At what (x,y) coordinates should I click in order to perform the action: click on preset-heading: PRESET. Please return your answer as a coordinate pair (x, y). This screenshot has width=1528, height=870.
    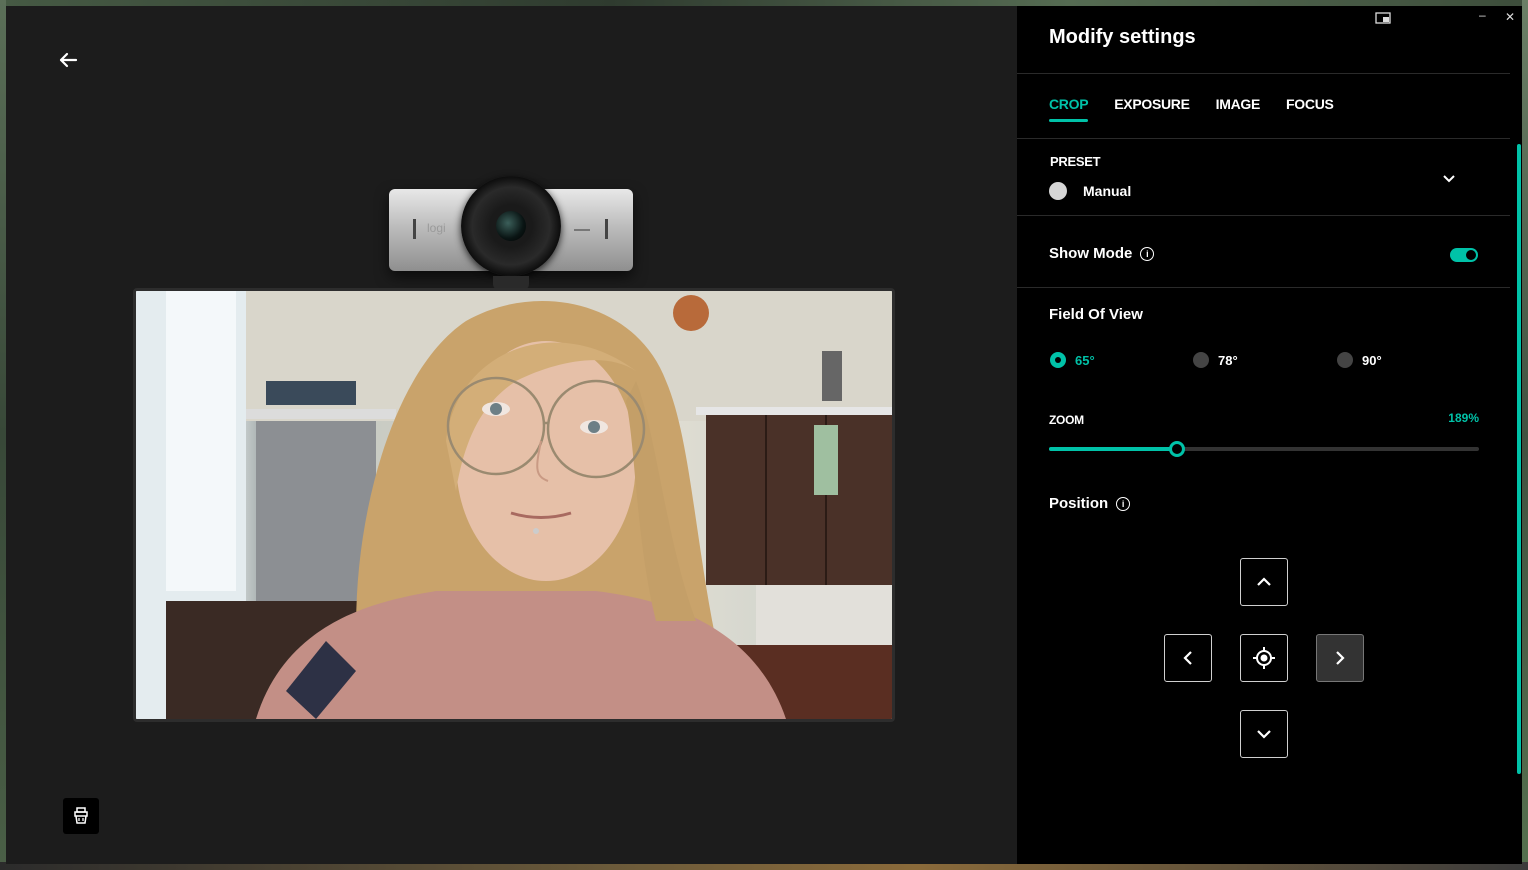
    Looking at the image, I should click on (1075, 161).